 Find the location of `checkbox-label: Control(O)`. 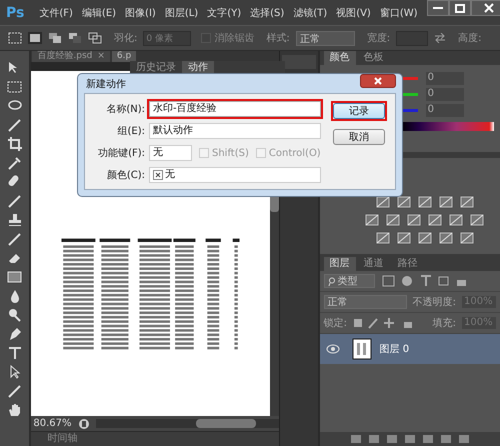

checkbox-label: Control(O) is located at coordinates (294, 153).